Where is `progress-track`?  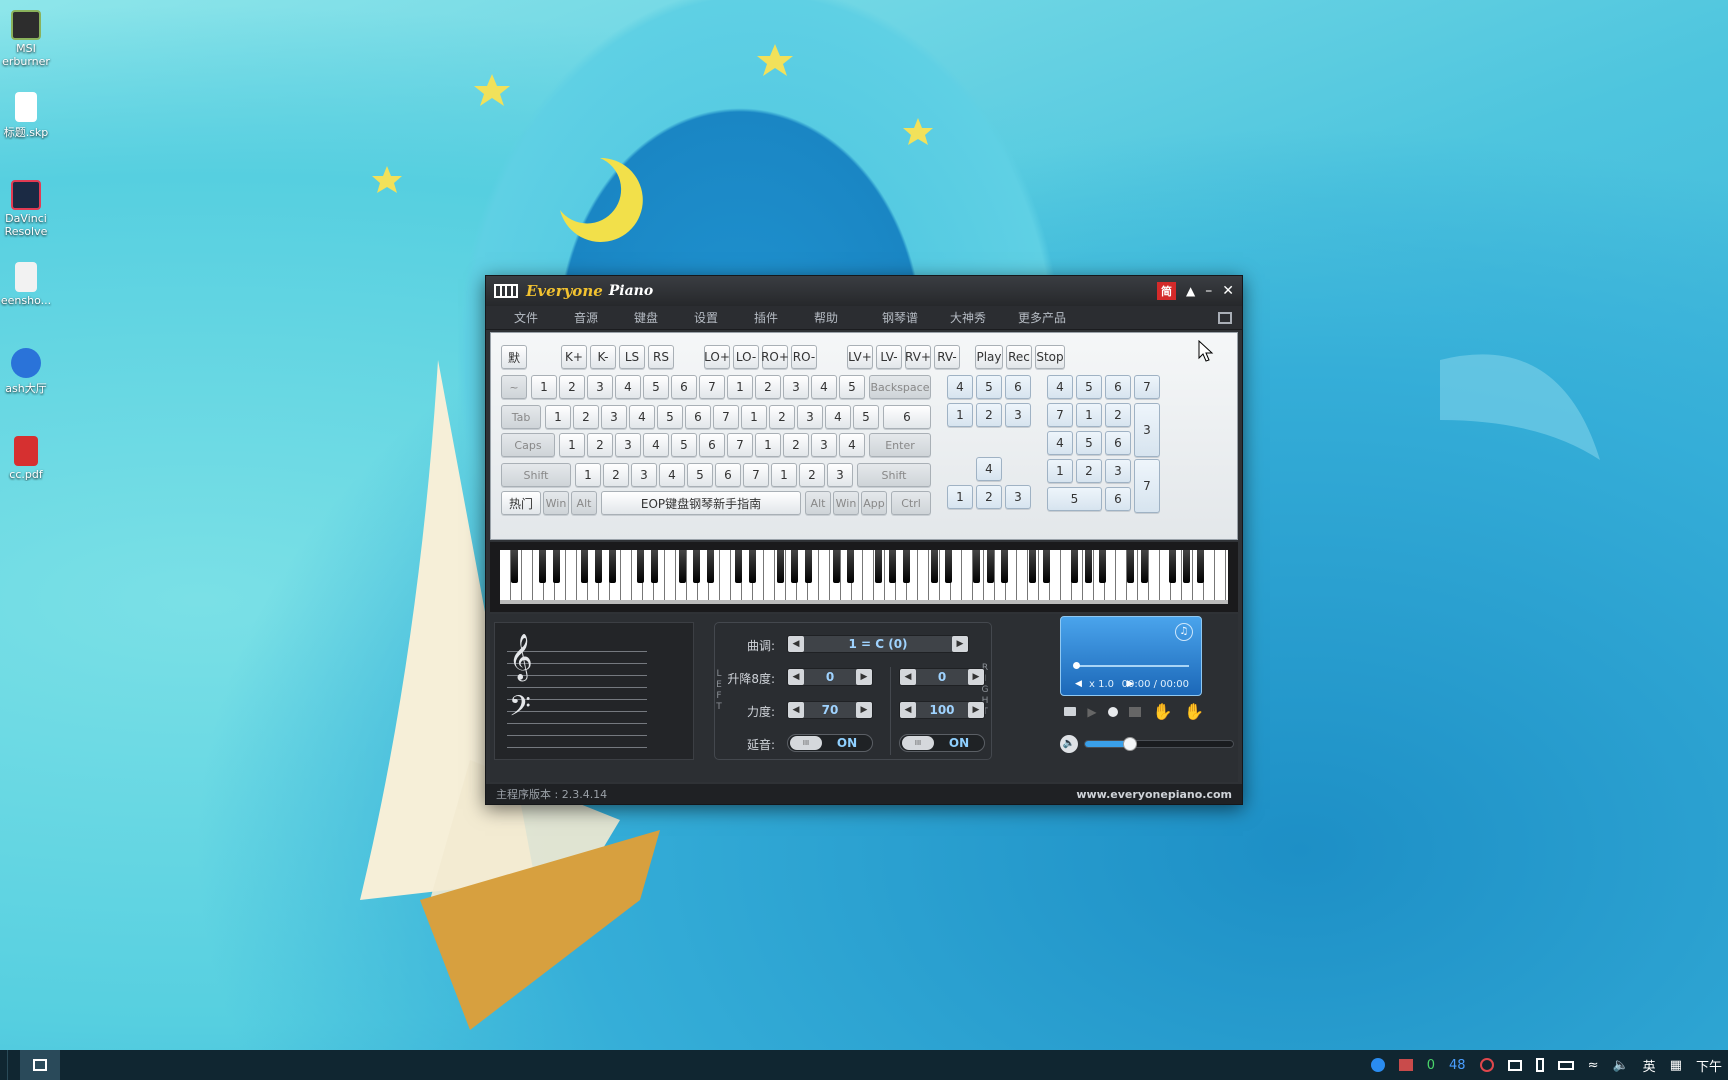
progress-track is located at coordinates (1132, 666).